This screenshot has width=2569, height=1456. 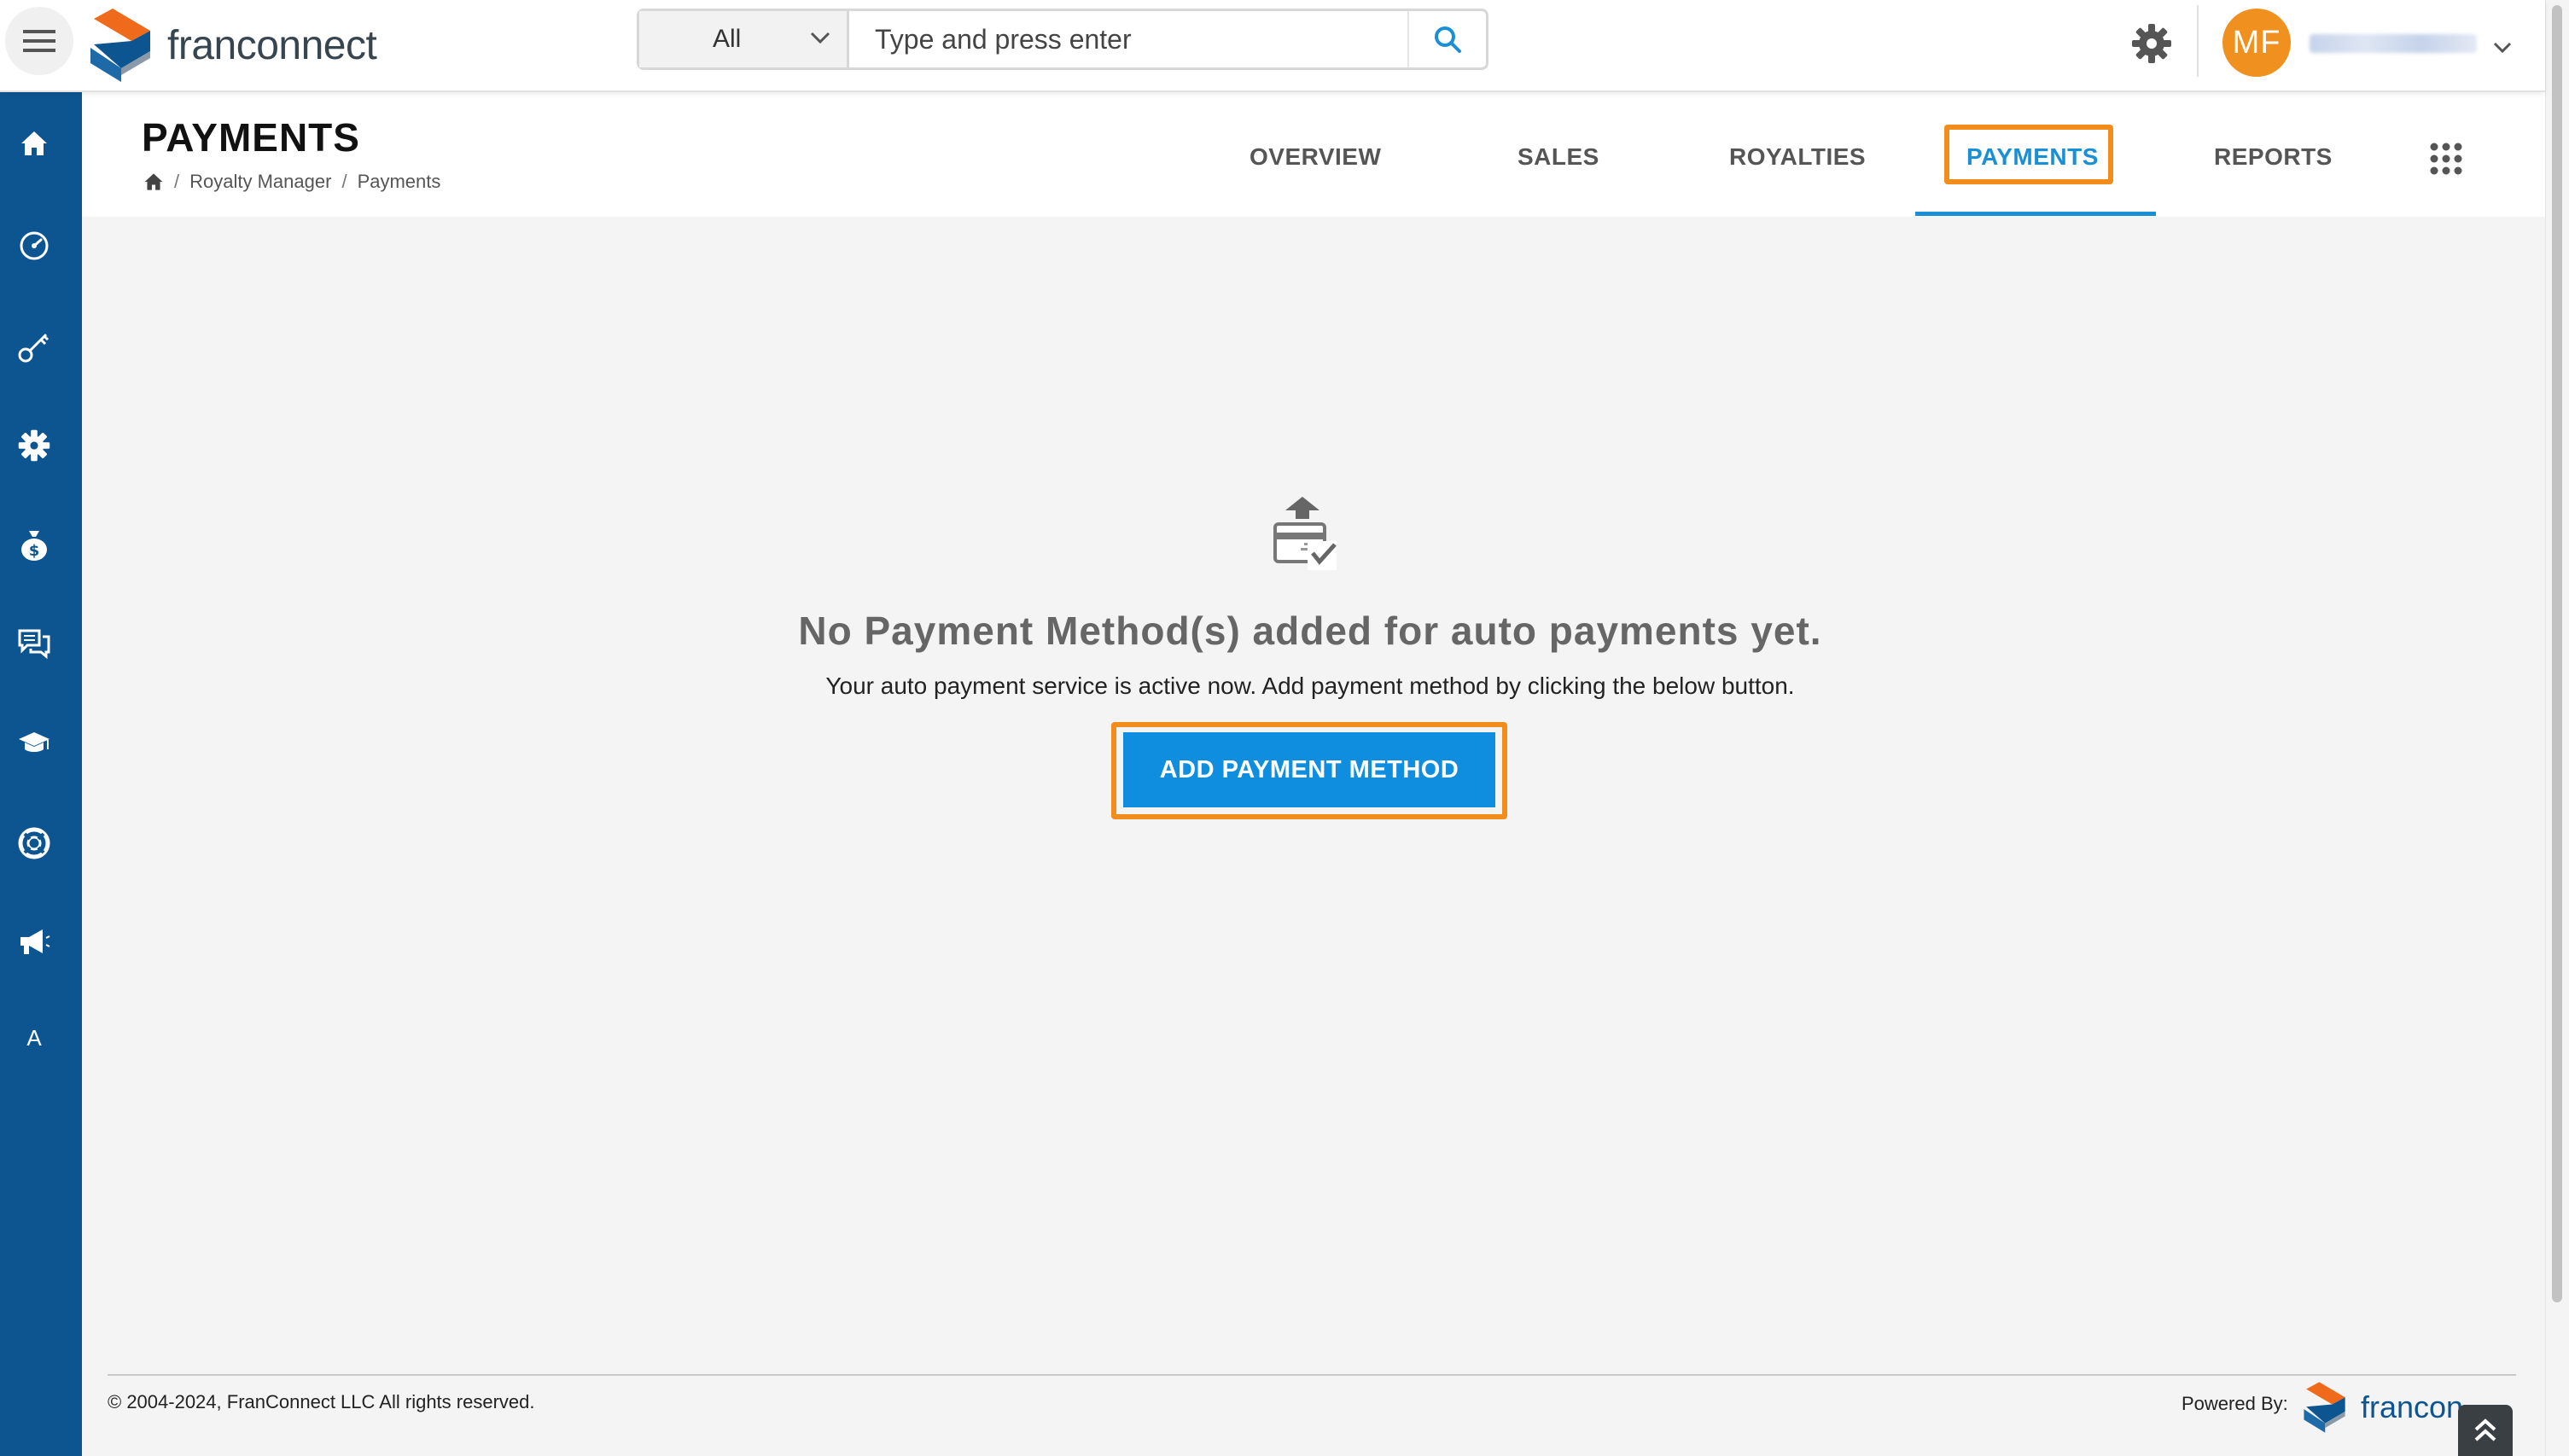 I want to click on active-tab-indicator, so click(x=2036, y=214).